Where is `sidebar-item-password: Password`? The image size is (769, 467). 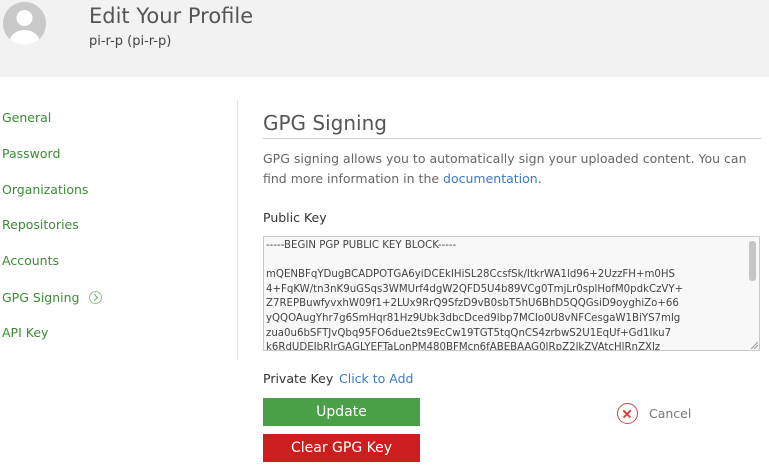 sidebar-item-password: Password is located at coordinates (31, 153).